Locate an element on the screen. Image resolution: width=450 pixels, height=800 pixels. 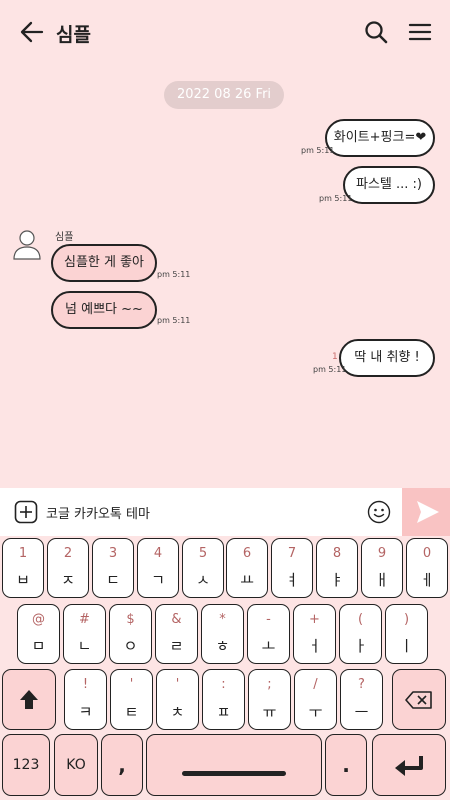
default-profile-icon is located at coordinates (27, 245).